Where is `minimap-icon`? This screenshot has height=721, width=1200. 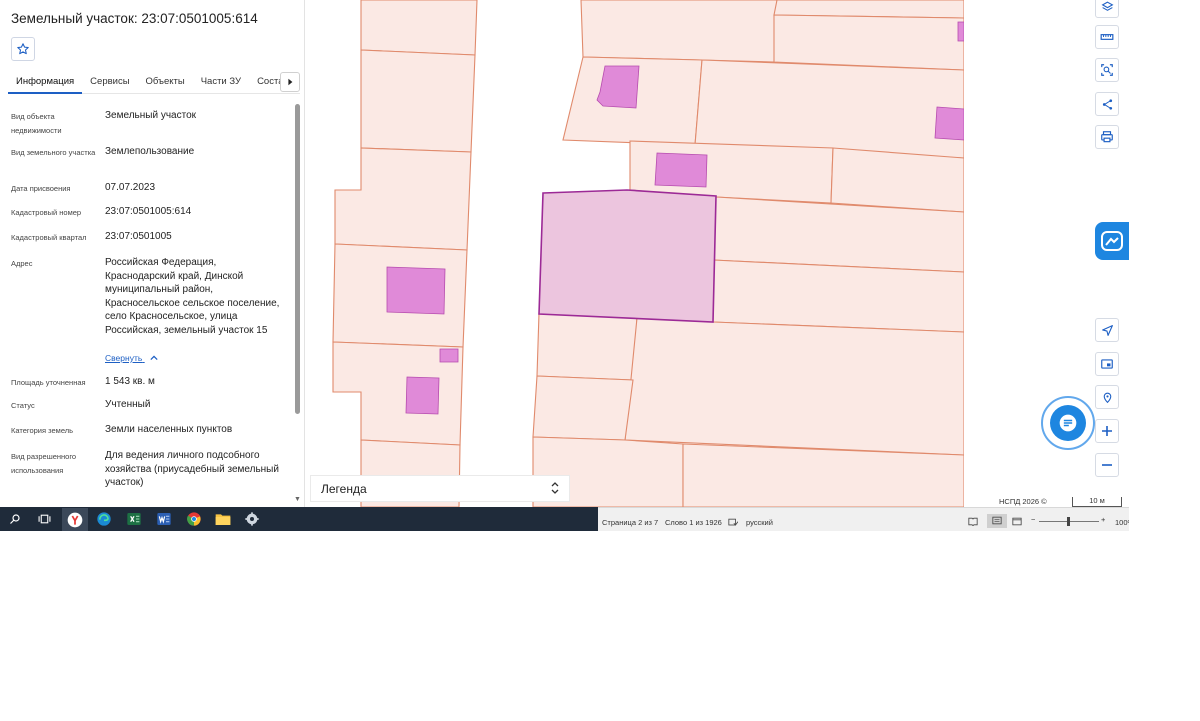
minimap-icon is located at coordinates (1107, 364).